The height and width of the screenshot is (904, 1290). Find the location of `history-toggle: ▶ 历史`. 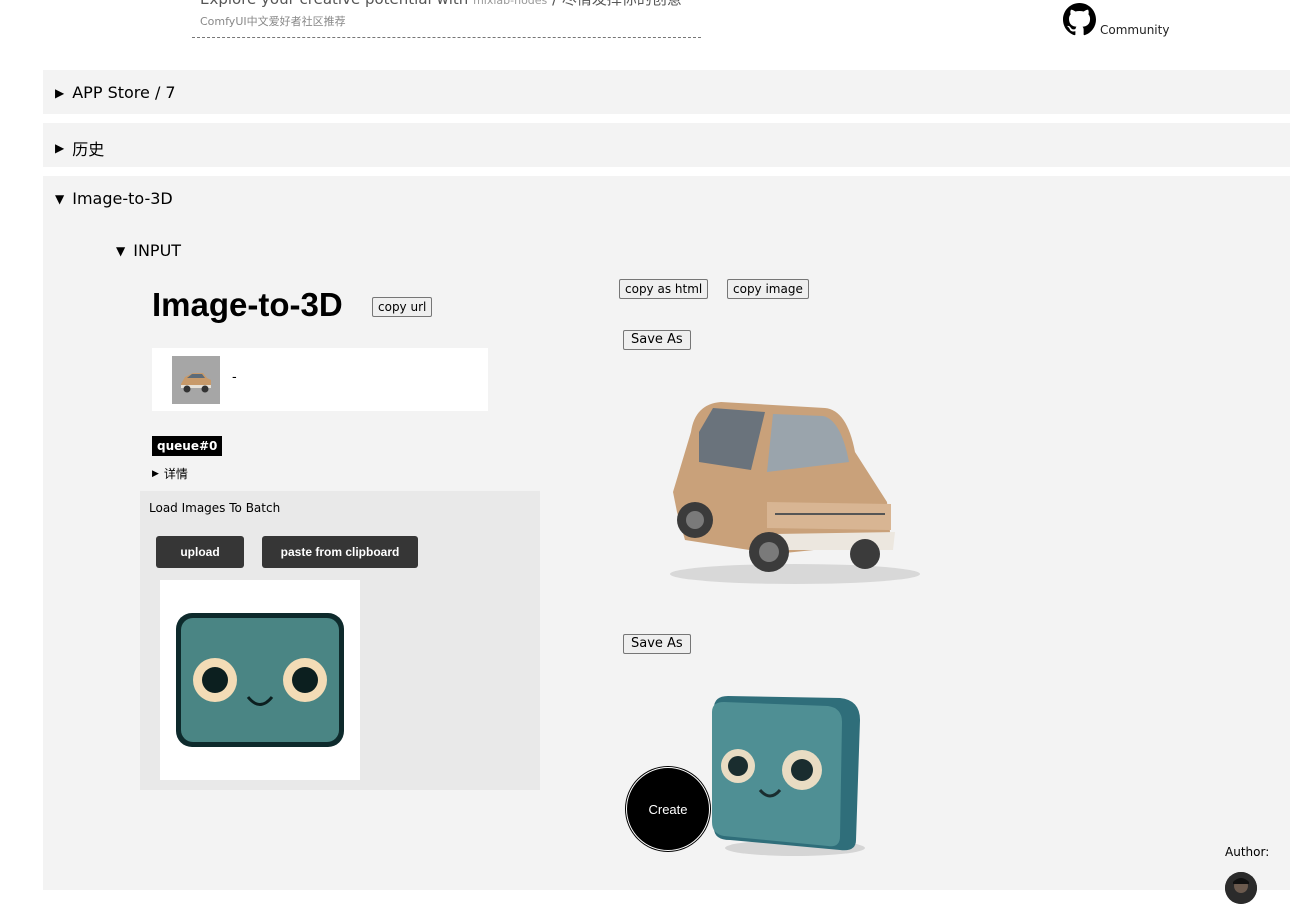

history-toggle: ▶ 历史 is located at coordinates (79, 148).